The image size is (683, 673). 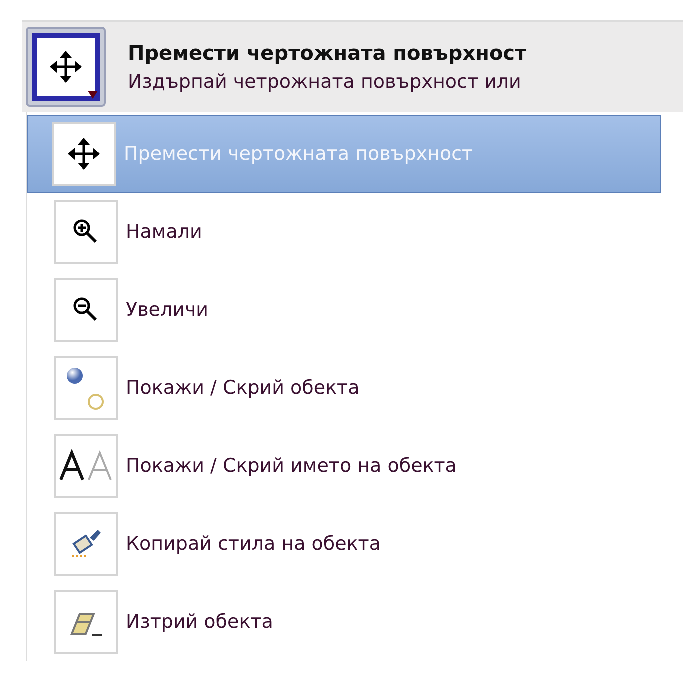 What do you see at coordinates (164, 232) in the screenshot?
I see `menu-item-label: Намали` at bounding box center [164, 232].